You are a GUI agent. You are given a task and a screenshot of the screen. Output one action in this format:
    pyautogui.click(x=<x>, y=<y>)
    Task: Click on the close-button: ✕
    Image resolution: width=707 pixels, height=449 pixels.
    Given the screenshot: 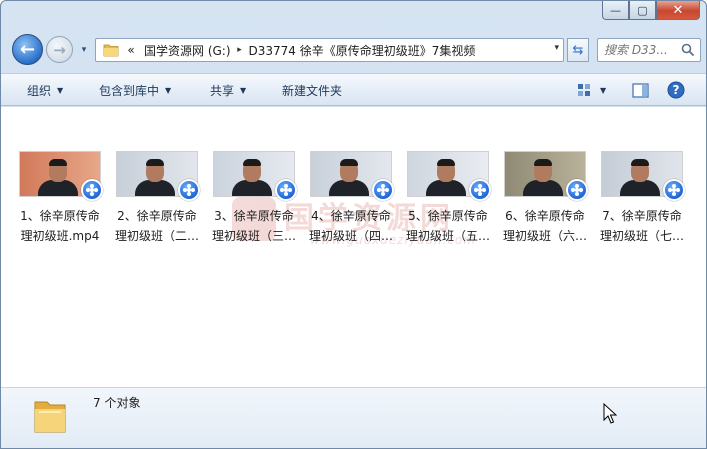 What is the action you would take?
    pyautogui.click(x=678, y=10)
    